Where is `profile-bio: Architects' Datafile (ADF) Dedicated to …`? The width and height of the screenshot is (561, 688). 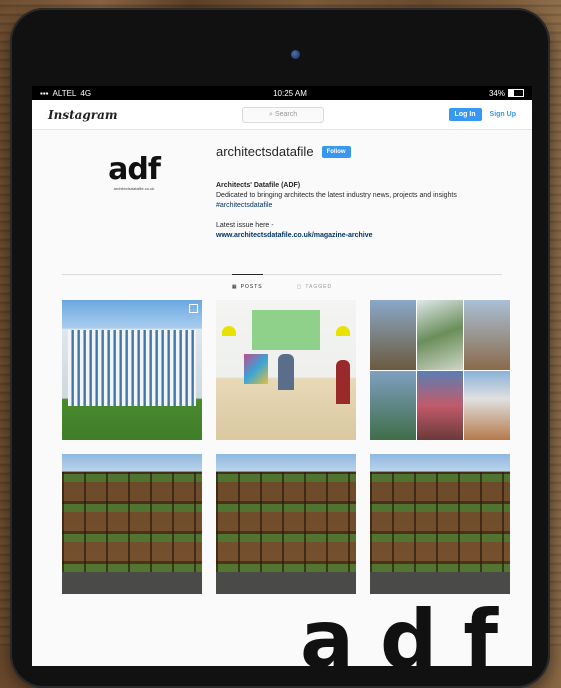
profile-bio: Architects' Datafile (ADF) Dedicated to … is located at coordinates (366, 211).